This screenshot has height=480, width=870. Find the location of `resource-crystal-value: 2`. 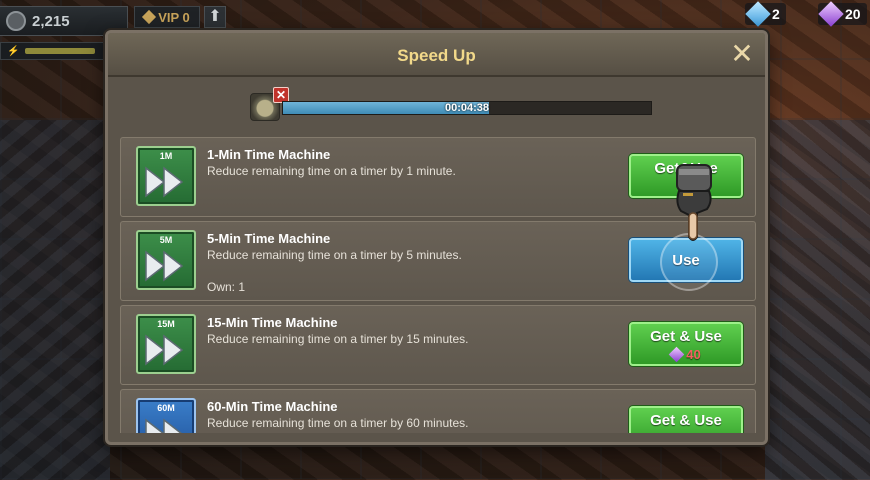

resource-crystal-value: 2 is located at coordinates (776, 14).